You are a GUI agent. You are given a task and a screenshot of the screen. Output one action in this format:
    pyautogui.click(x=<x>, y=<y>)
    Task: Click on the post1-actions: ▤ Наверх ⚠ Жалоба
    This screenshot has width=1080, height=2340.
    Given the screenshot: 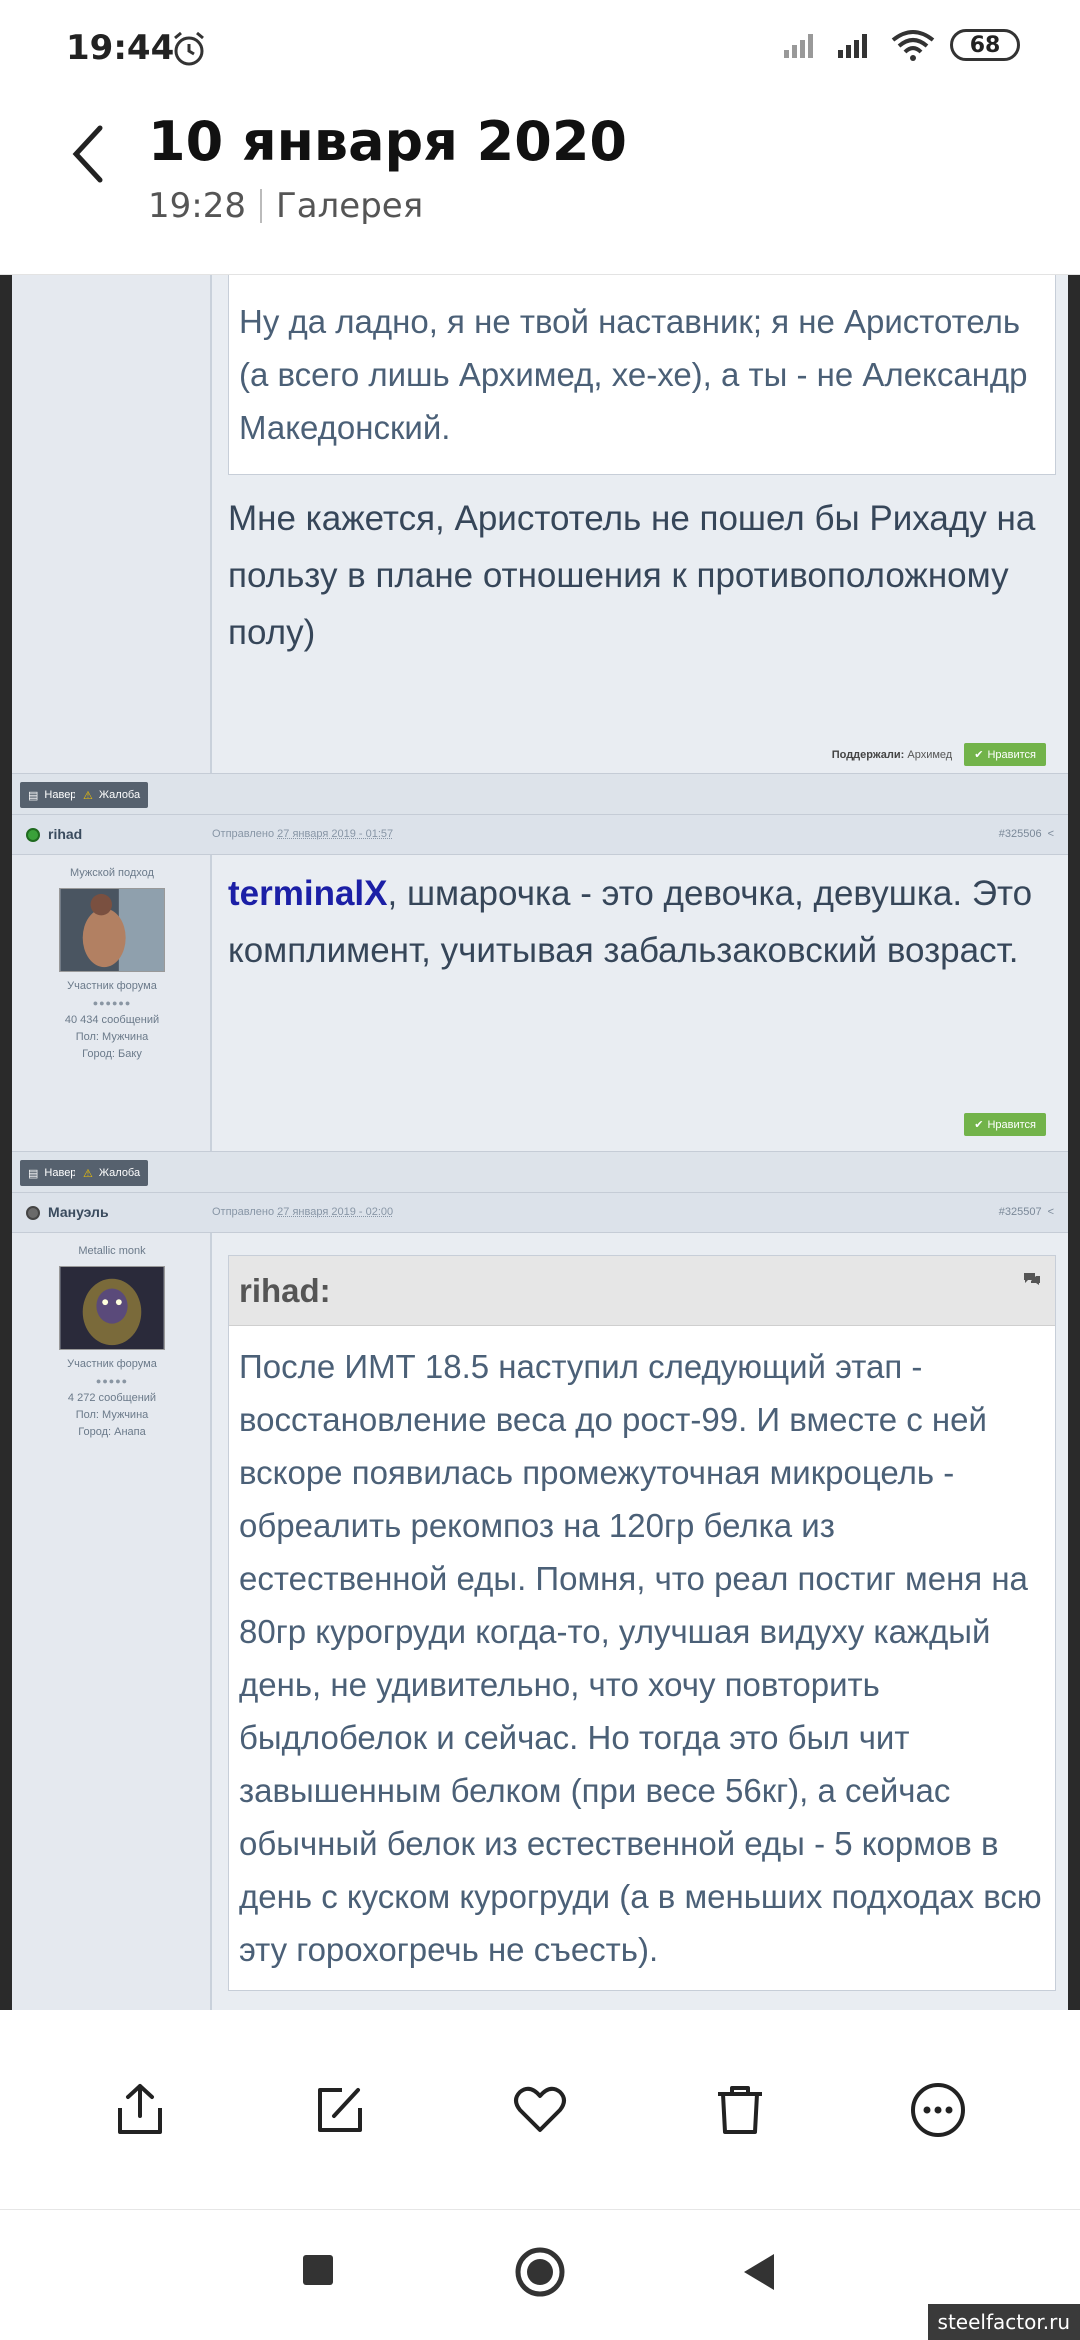 What is the action you would take?
    pyautogui.click(x=540, y=794)
    